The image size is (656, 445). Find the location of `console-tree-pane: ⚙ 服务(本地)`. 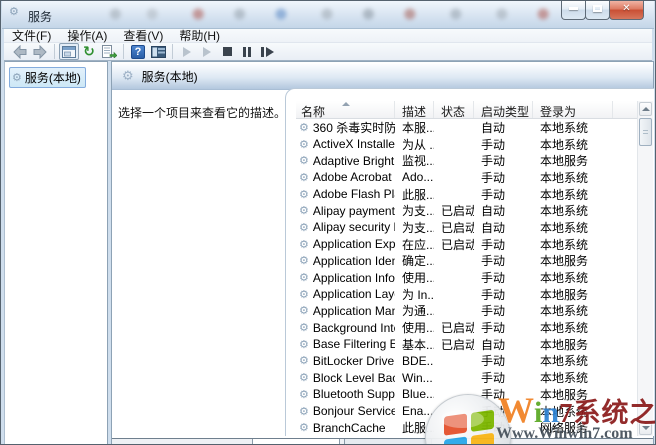

console-tree-pane: ⚙ 服务(本地) is located at coordinates (56, 252).